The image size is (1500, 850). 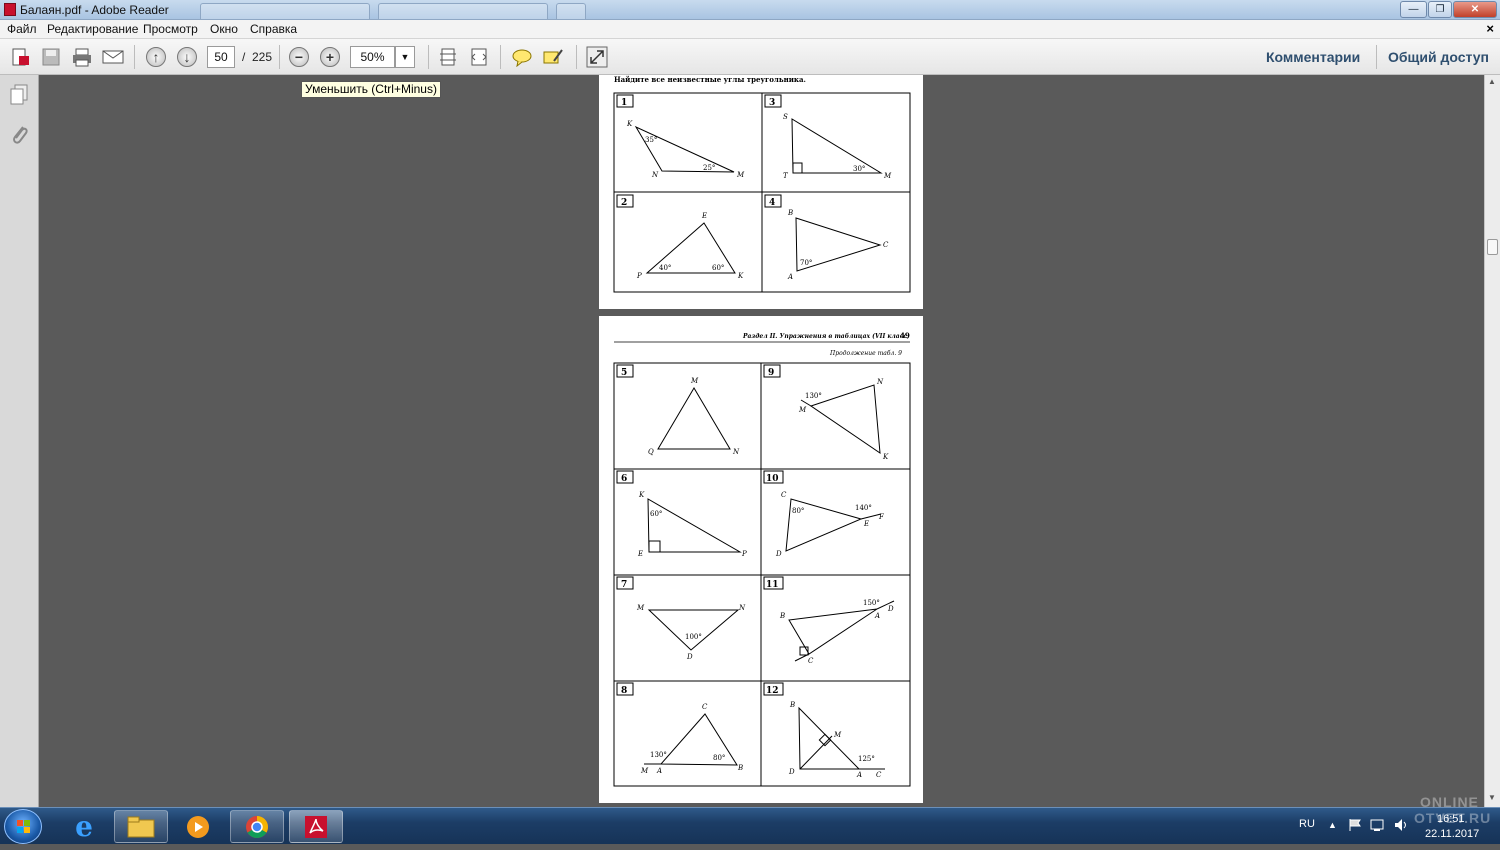 What do you see at coordinates (19, 97) in the screenshot?
I see `pages-thumbnail-icon` at bounding box center [19, 97].